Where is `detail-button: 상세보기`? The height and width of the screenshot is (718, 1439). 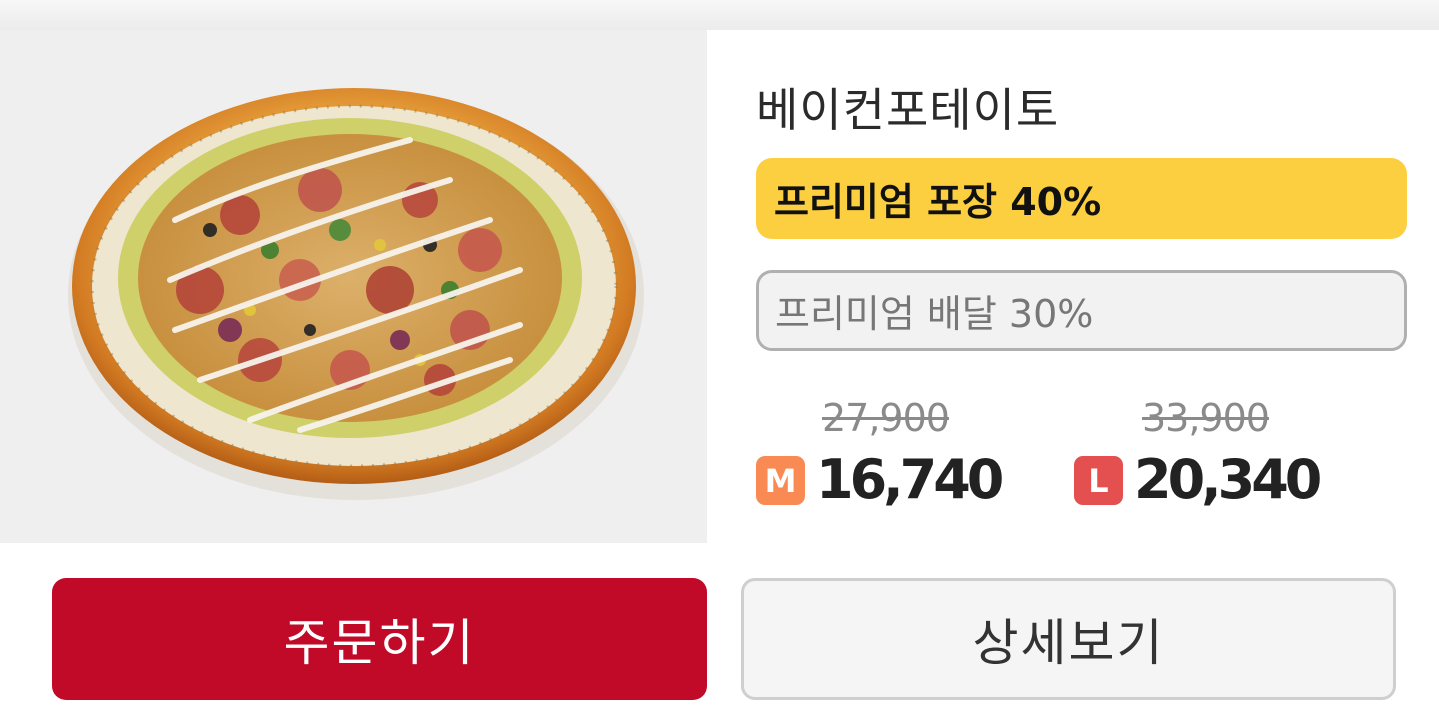
detail-button: 상세보기 is located at coordinates (1068, 639).